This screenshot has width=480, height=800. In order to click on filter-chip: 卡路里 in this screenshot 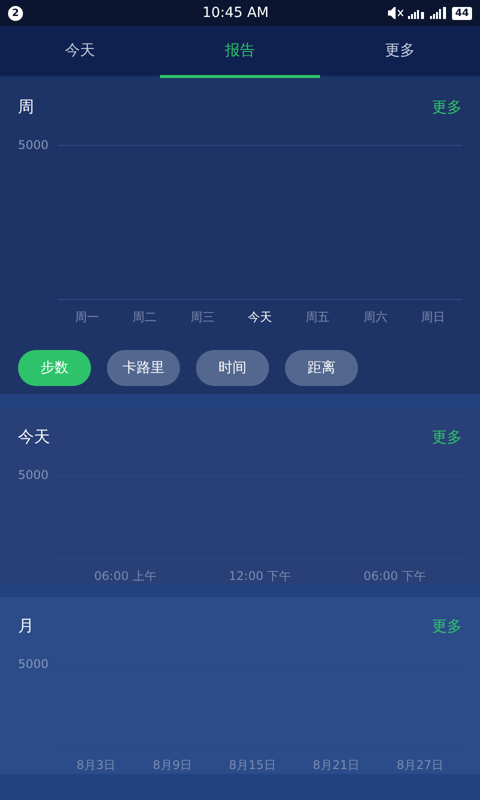, I will do `click(143, 368)`.